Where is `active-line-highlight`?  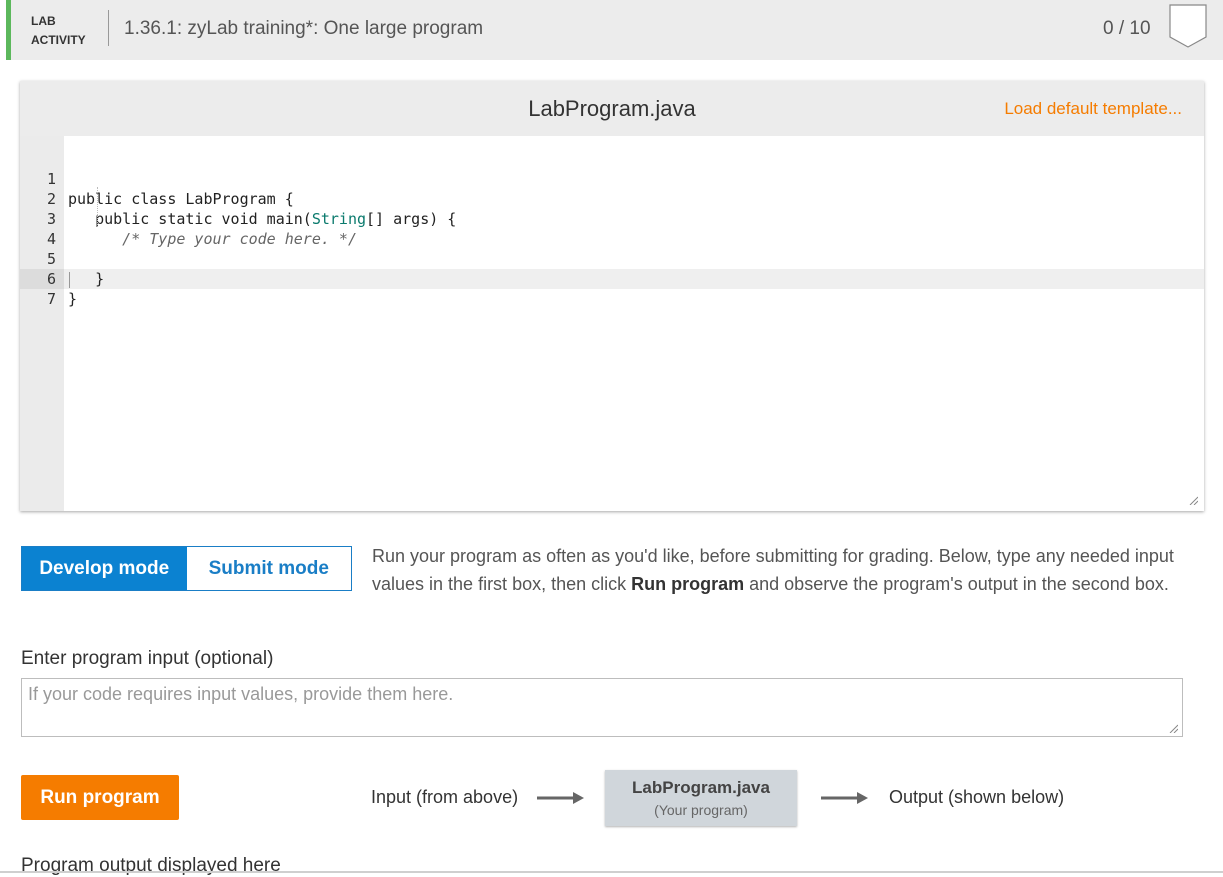
active-line-highlight is located at coordinates (634, 279).